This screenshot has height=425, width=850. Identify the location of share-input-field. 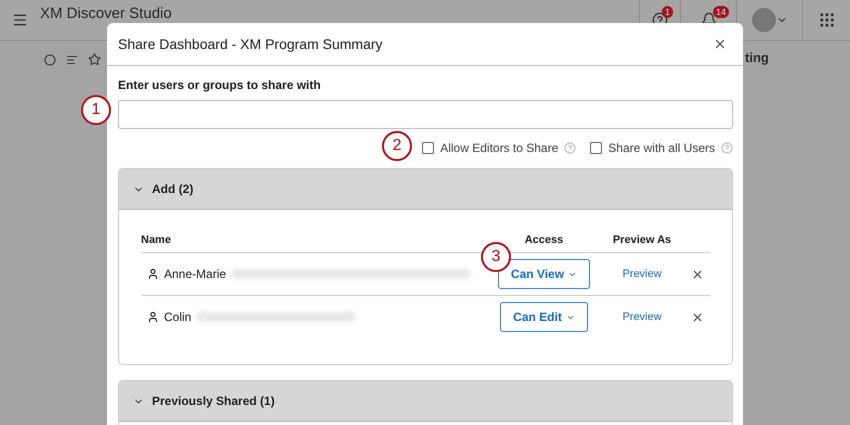
(425, 114).